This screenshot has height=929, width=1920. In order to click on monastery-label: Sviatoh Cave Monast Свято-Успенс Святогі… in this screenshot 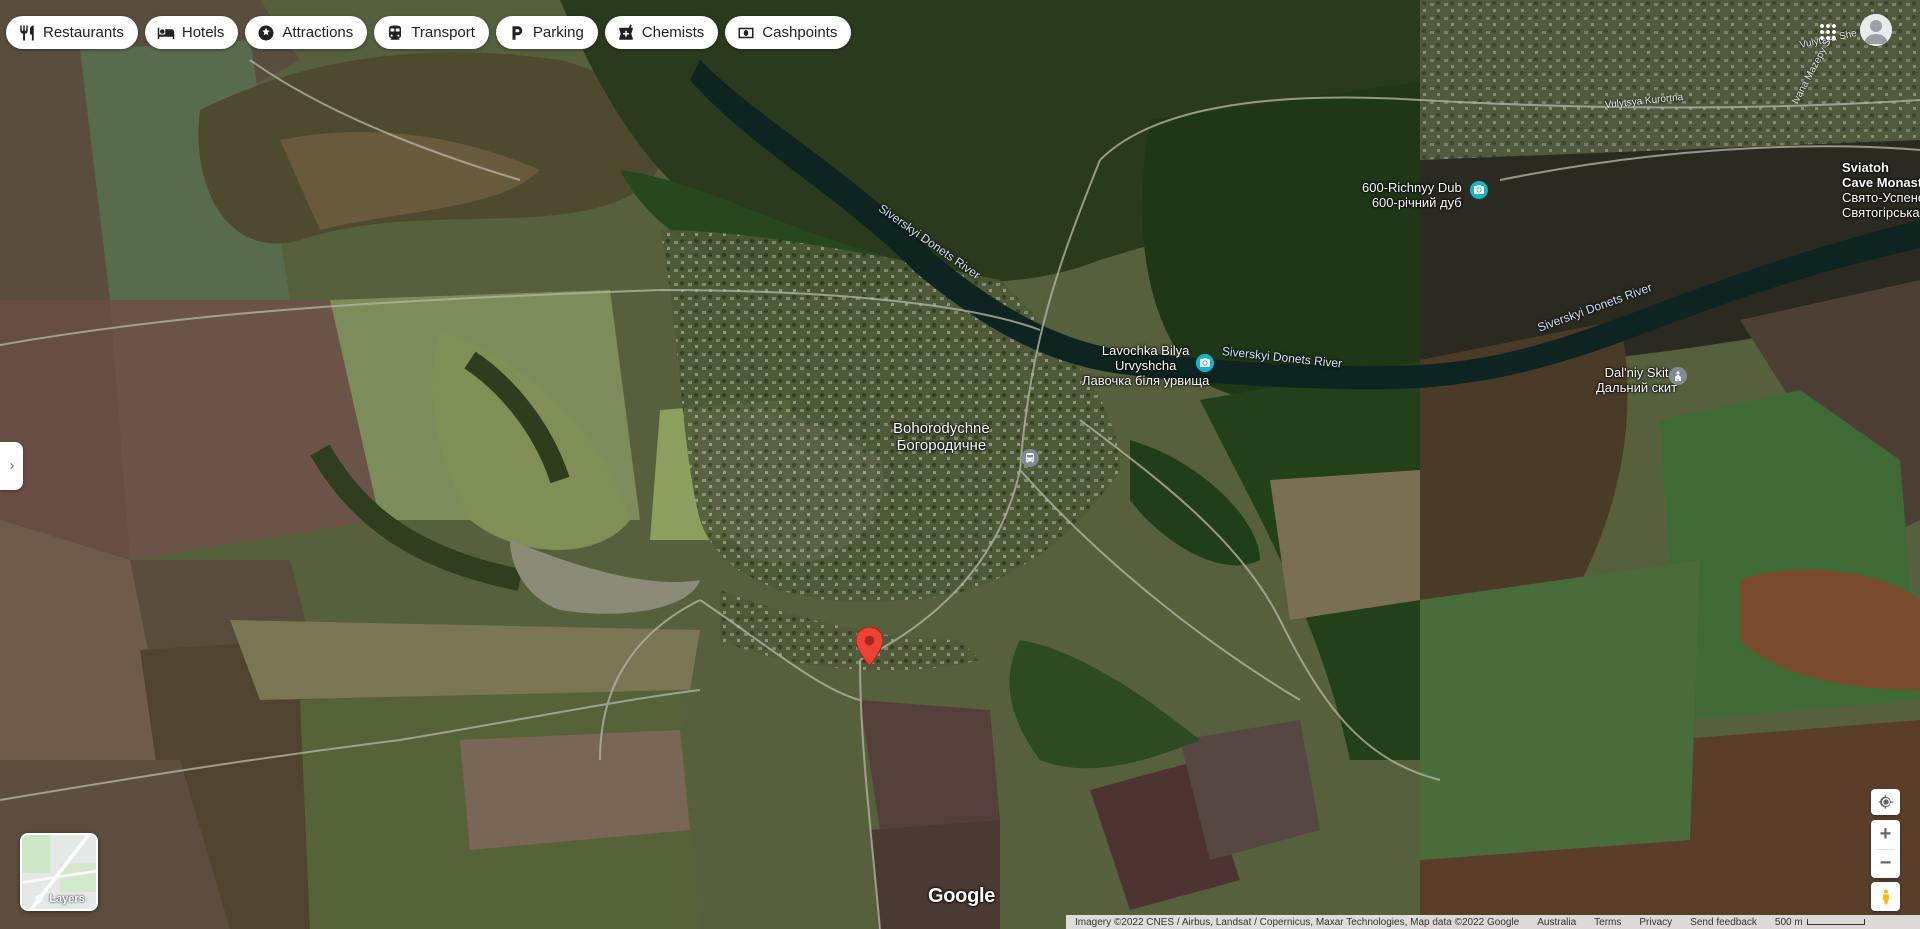, I will do `click(1881, 190)`.